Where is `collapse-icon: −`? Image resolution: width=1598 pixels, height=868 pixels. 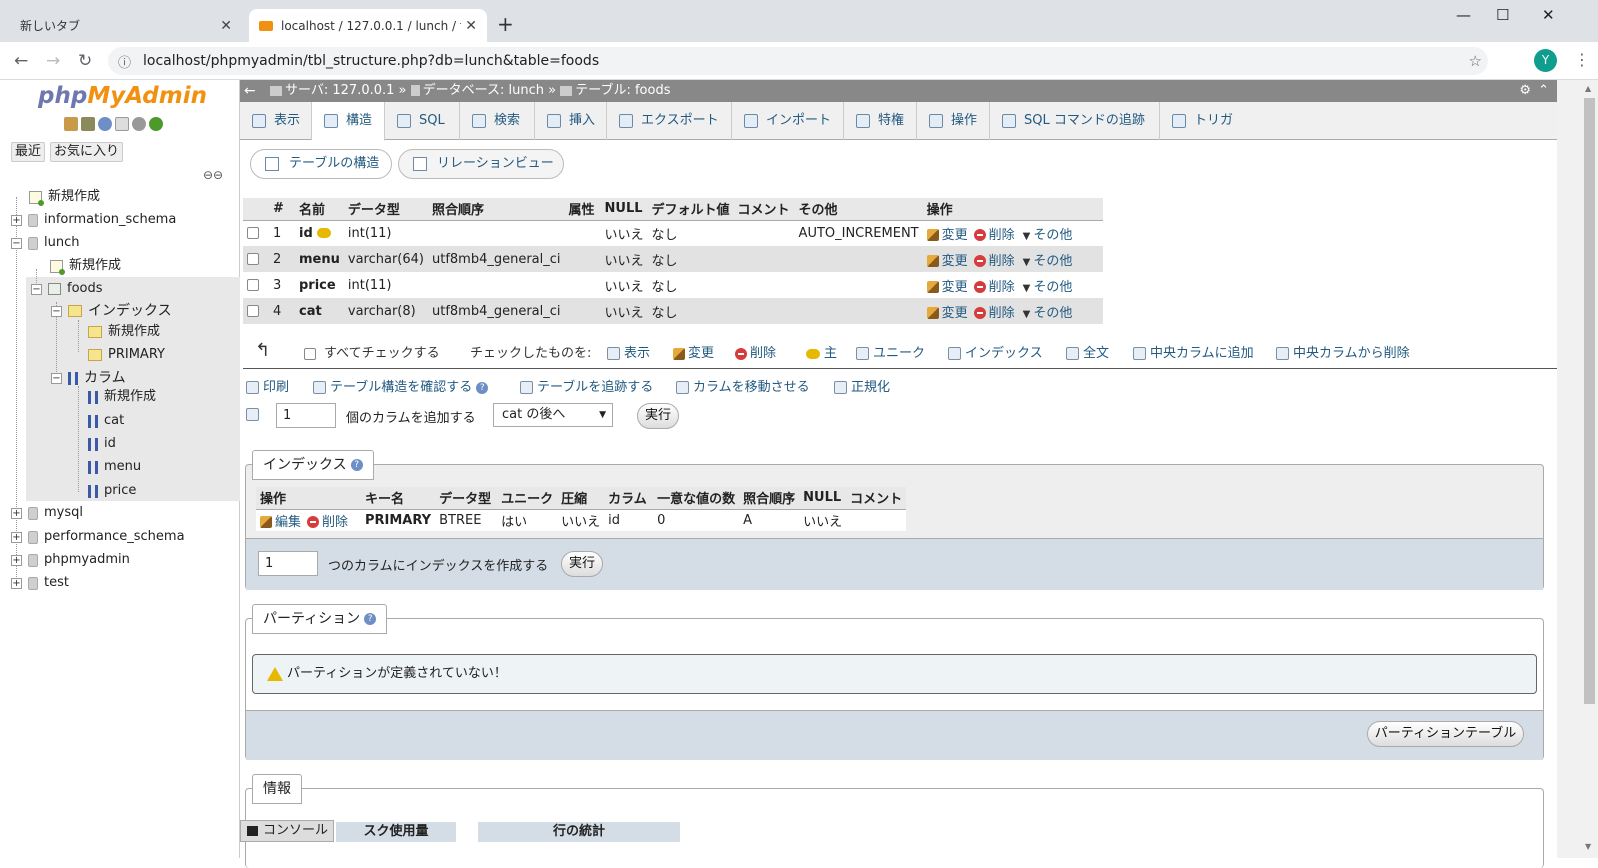
collapse-icon: − is located at coordinates (56, 311).